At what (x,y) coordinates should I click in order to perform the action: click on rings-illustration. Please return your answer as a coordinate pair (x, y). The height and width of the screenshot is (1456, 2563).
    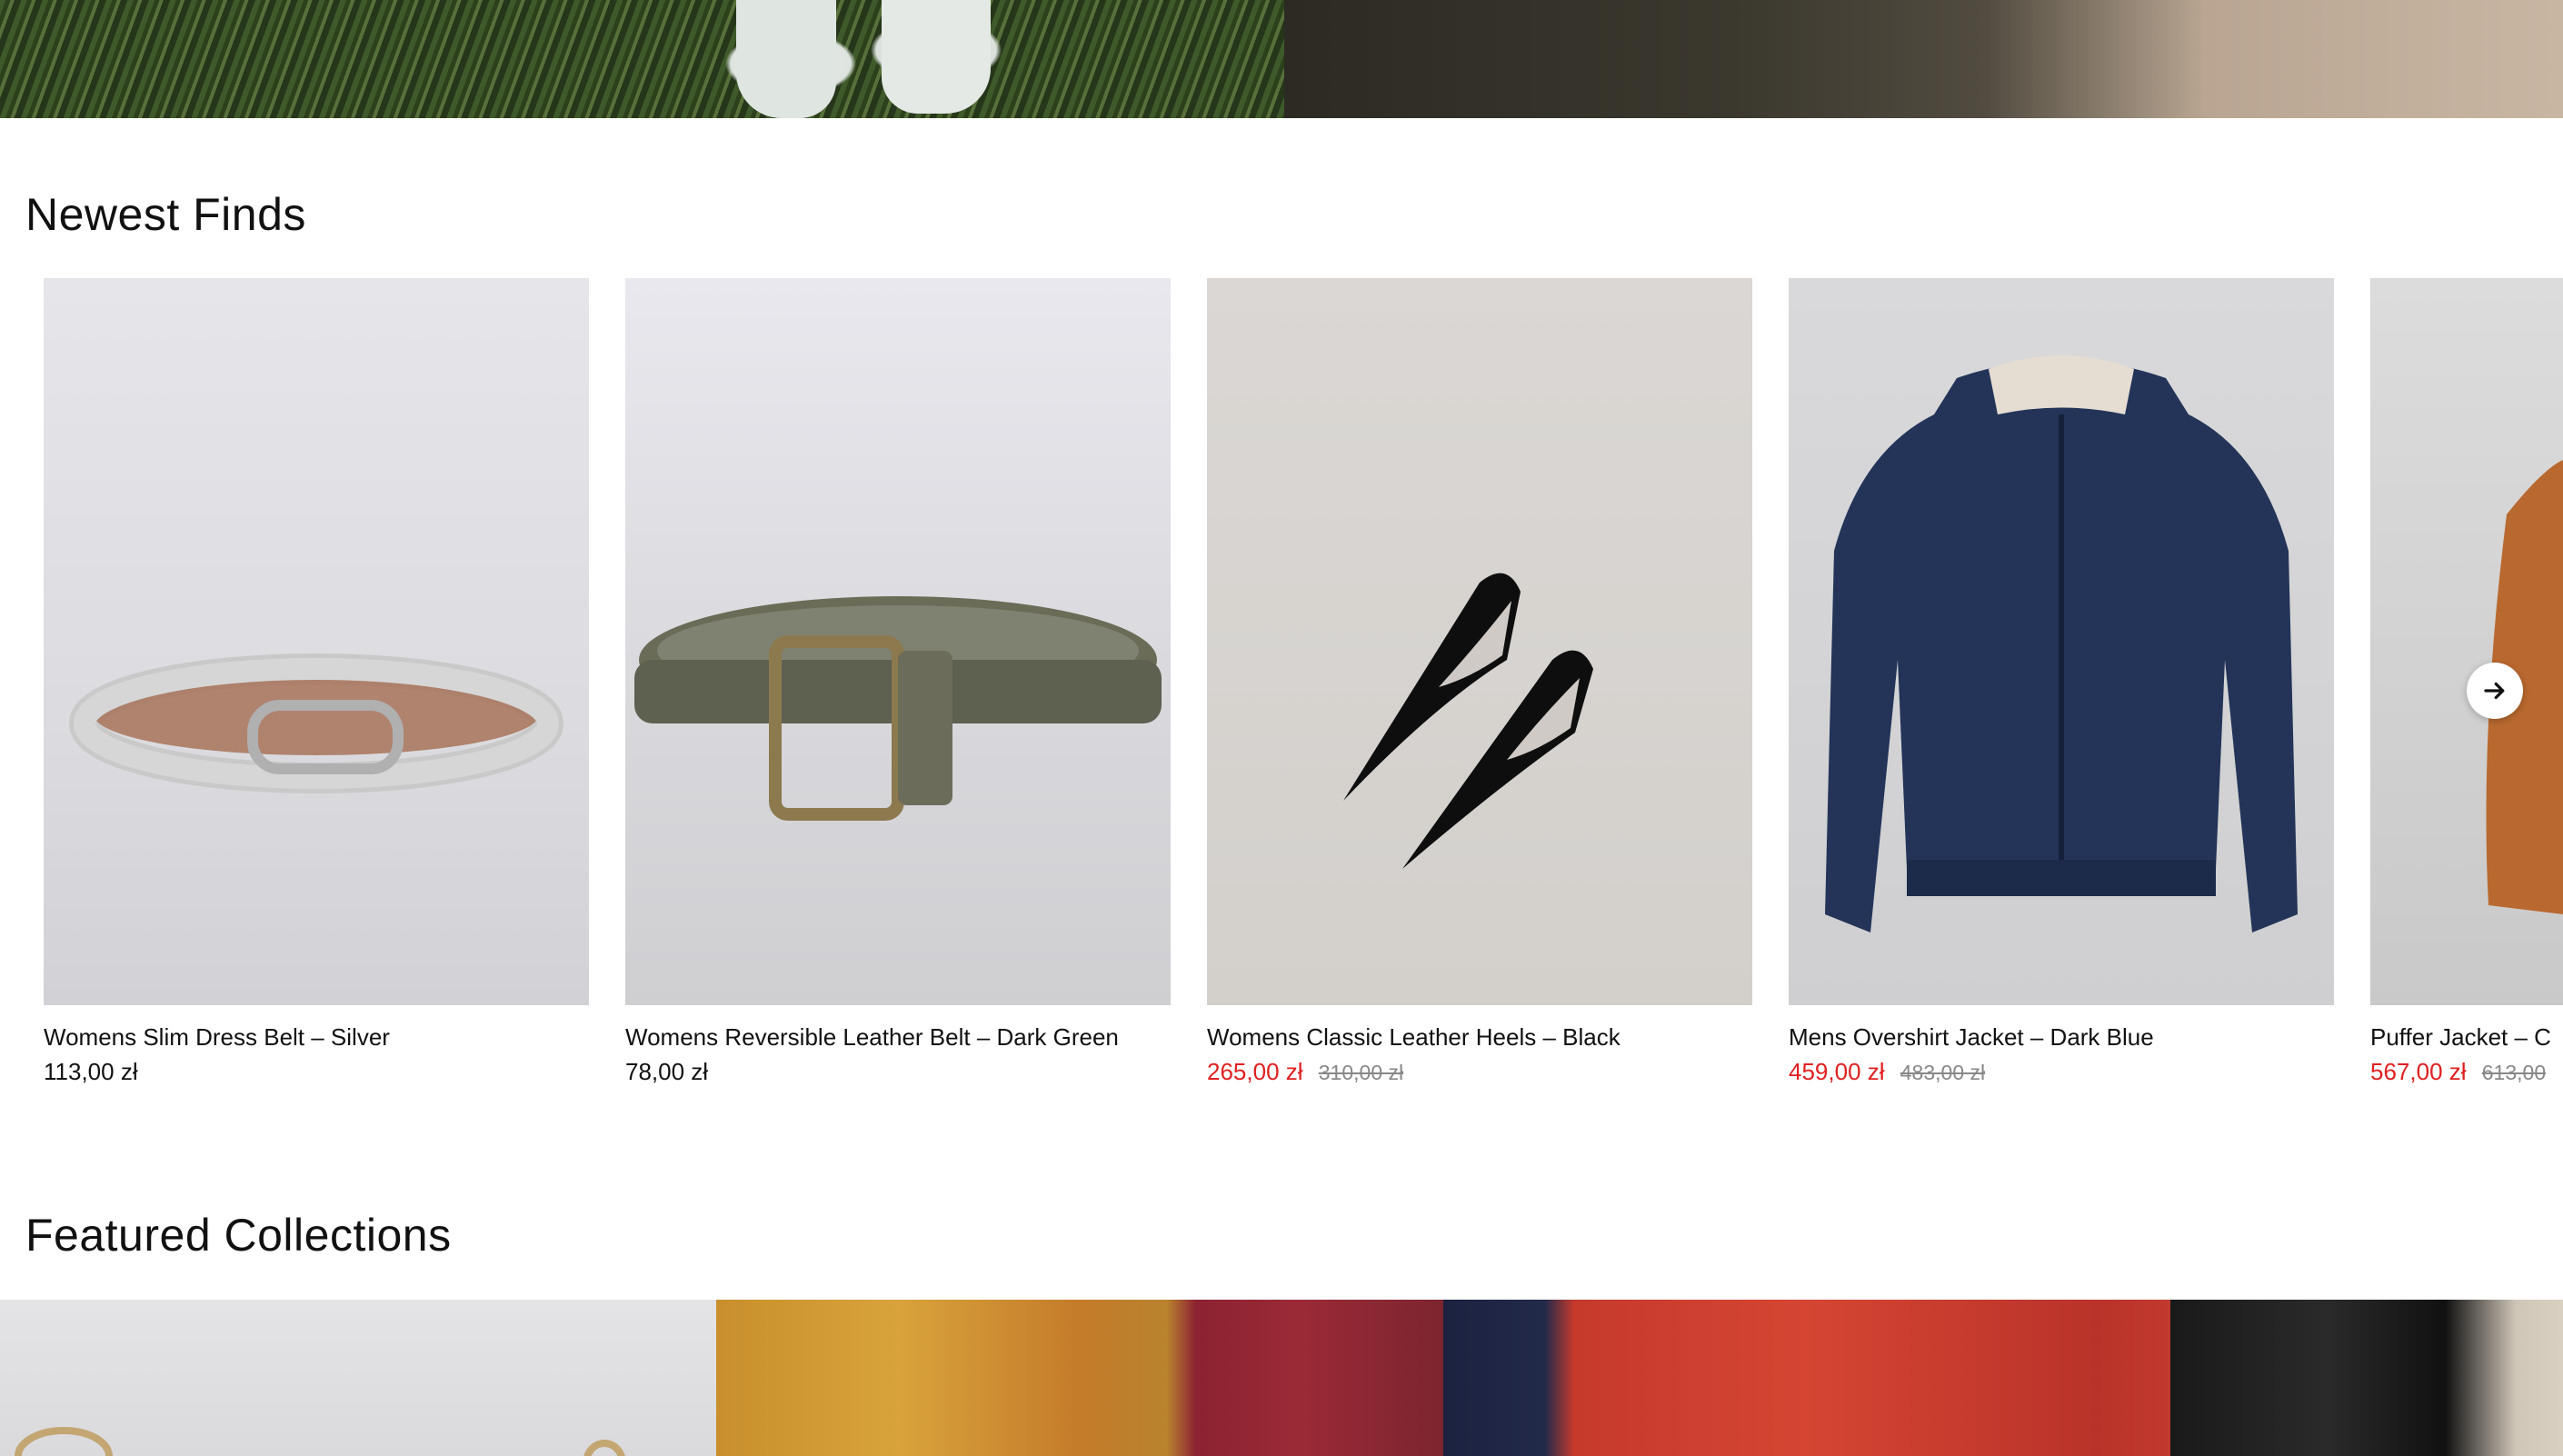
    Looking at the image, I should click on (320, 1442).